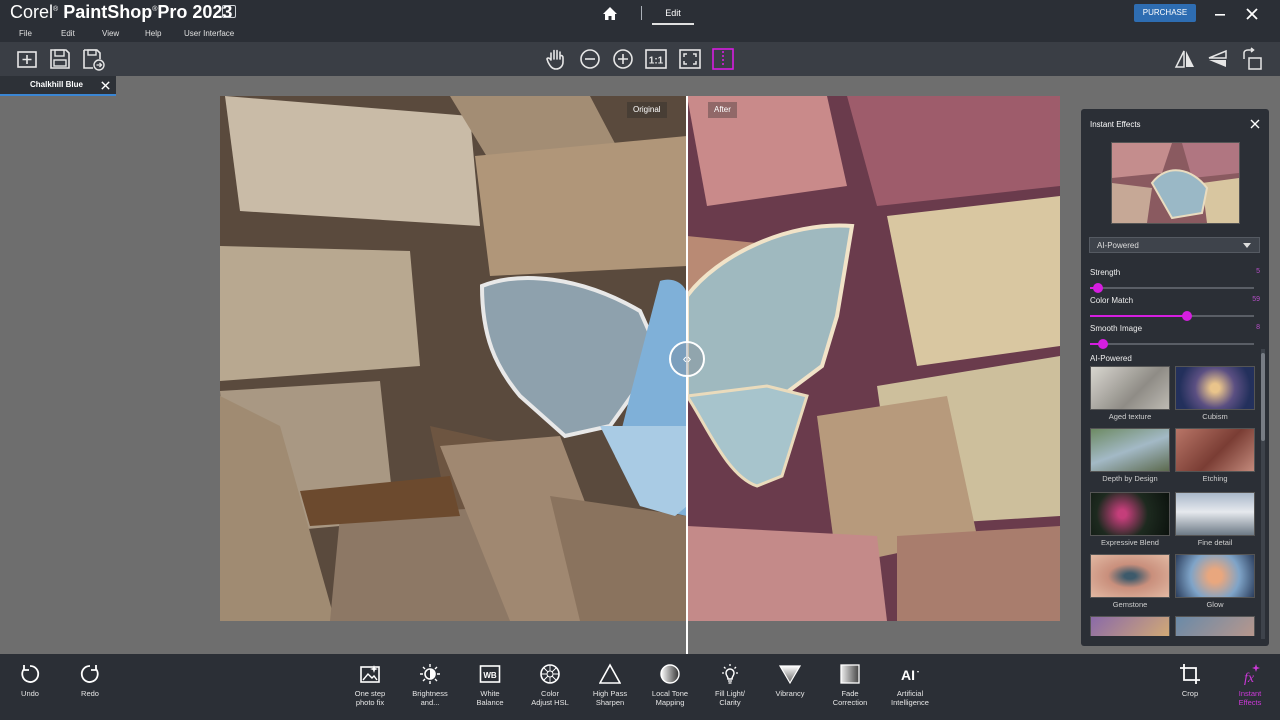 The image size is (1280, 720). I want to click on split-view-icon, so click(723, 59).